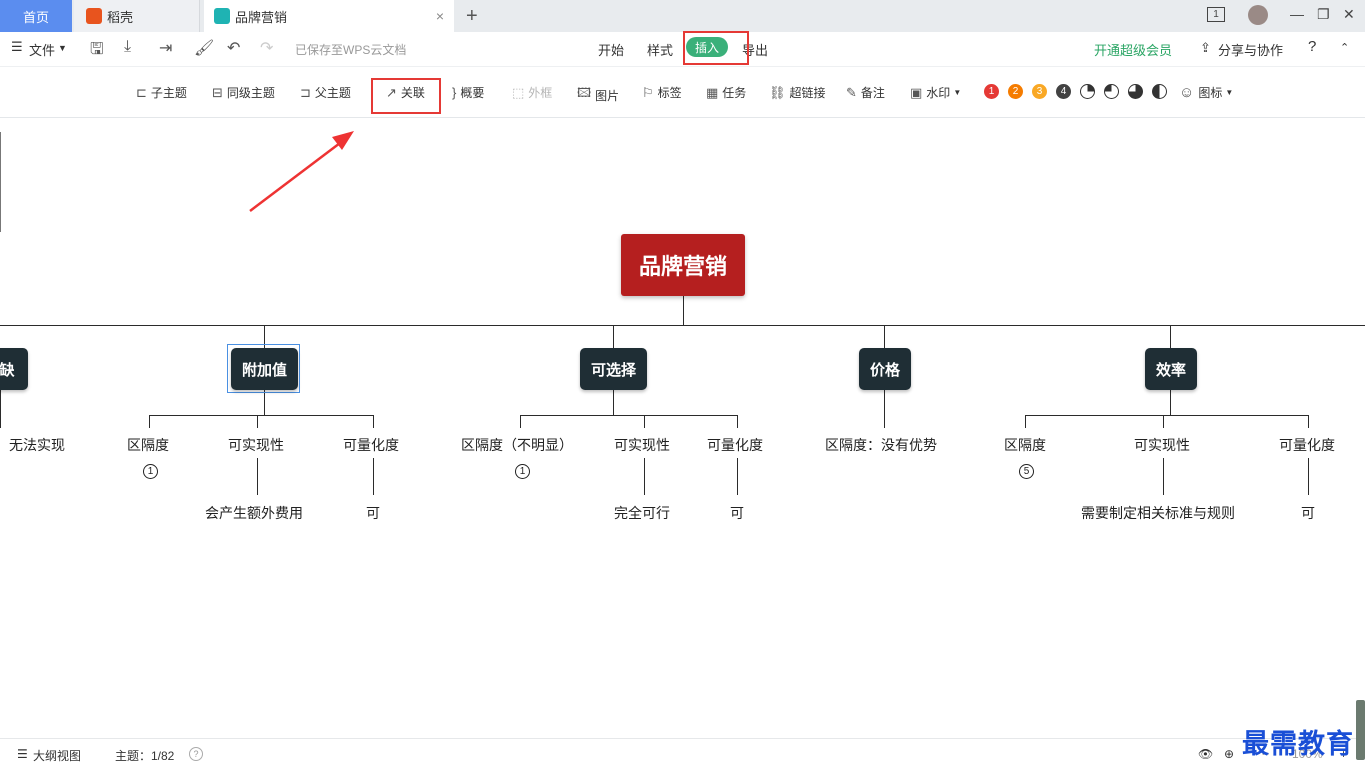 This screenshot has width=1365, height=769. What do you see at coordinates (1063, 91) in the screenshot?
I see `priority-4-icon: 4` at bounding box center [1063, 91].